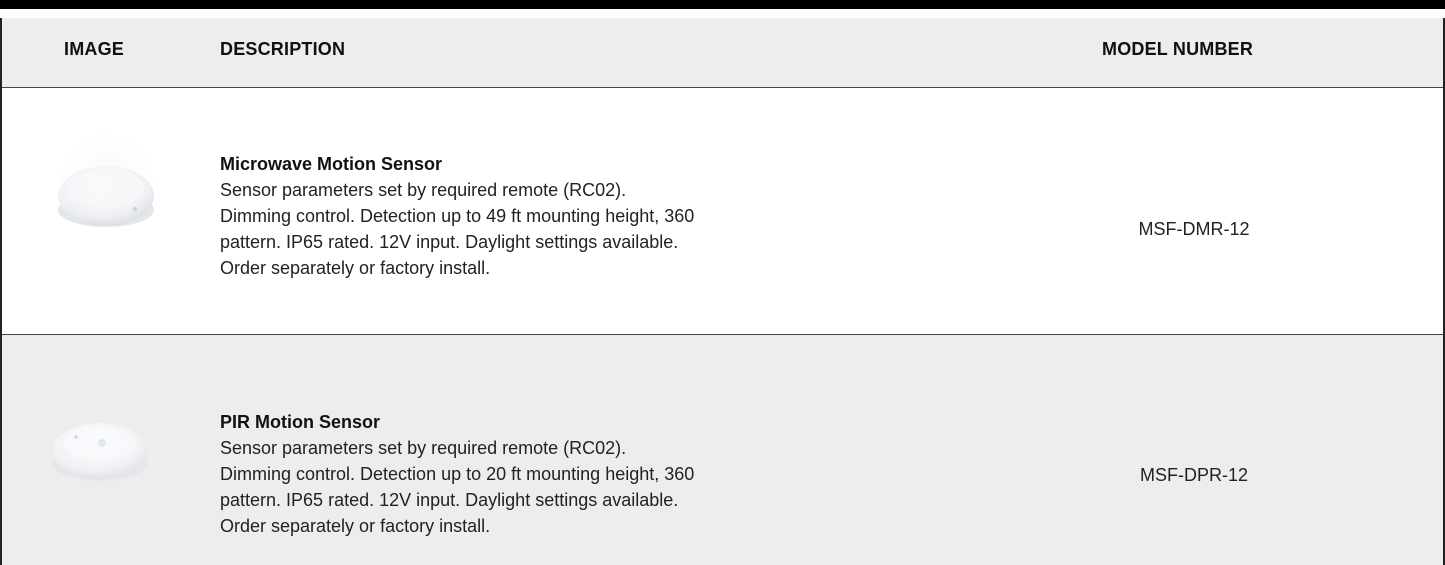 The width and height of the screenshot is (1445, 565). Describe the element at coordinates (722, 53) in the screenshot. I see `table-header: IMAGE DESCRIPTION MODEL NUMBER` at that location.